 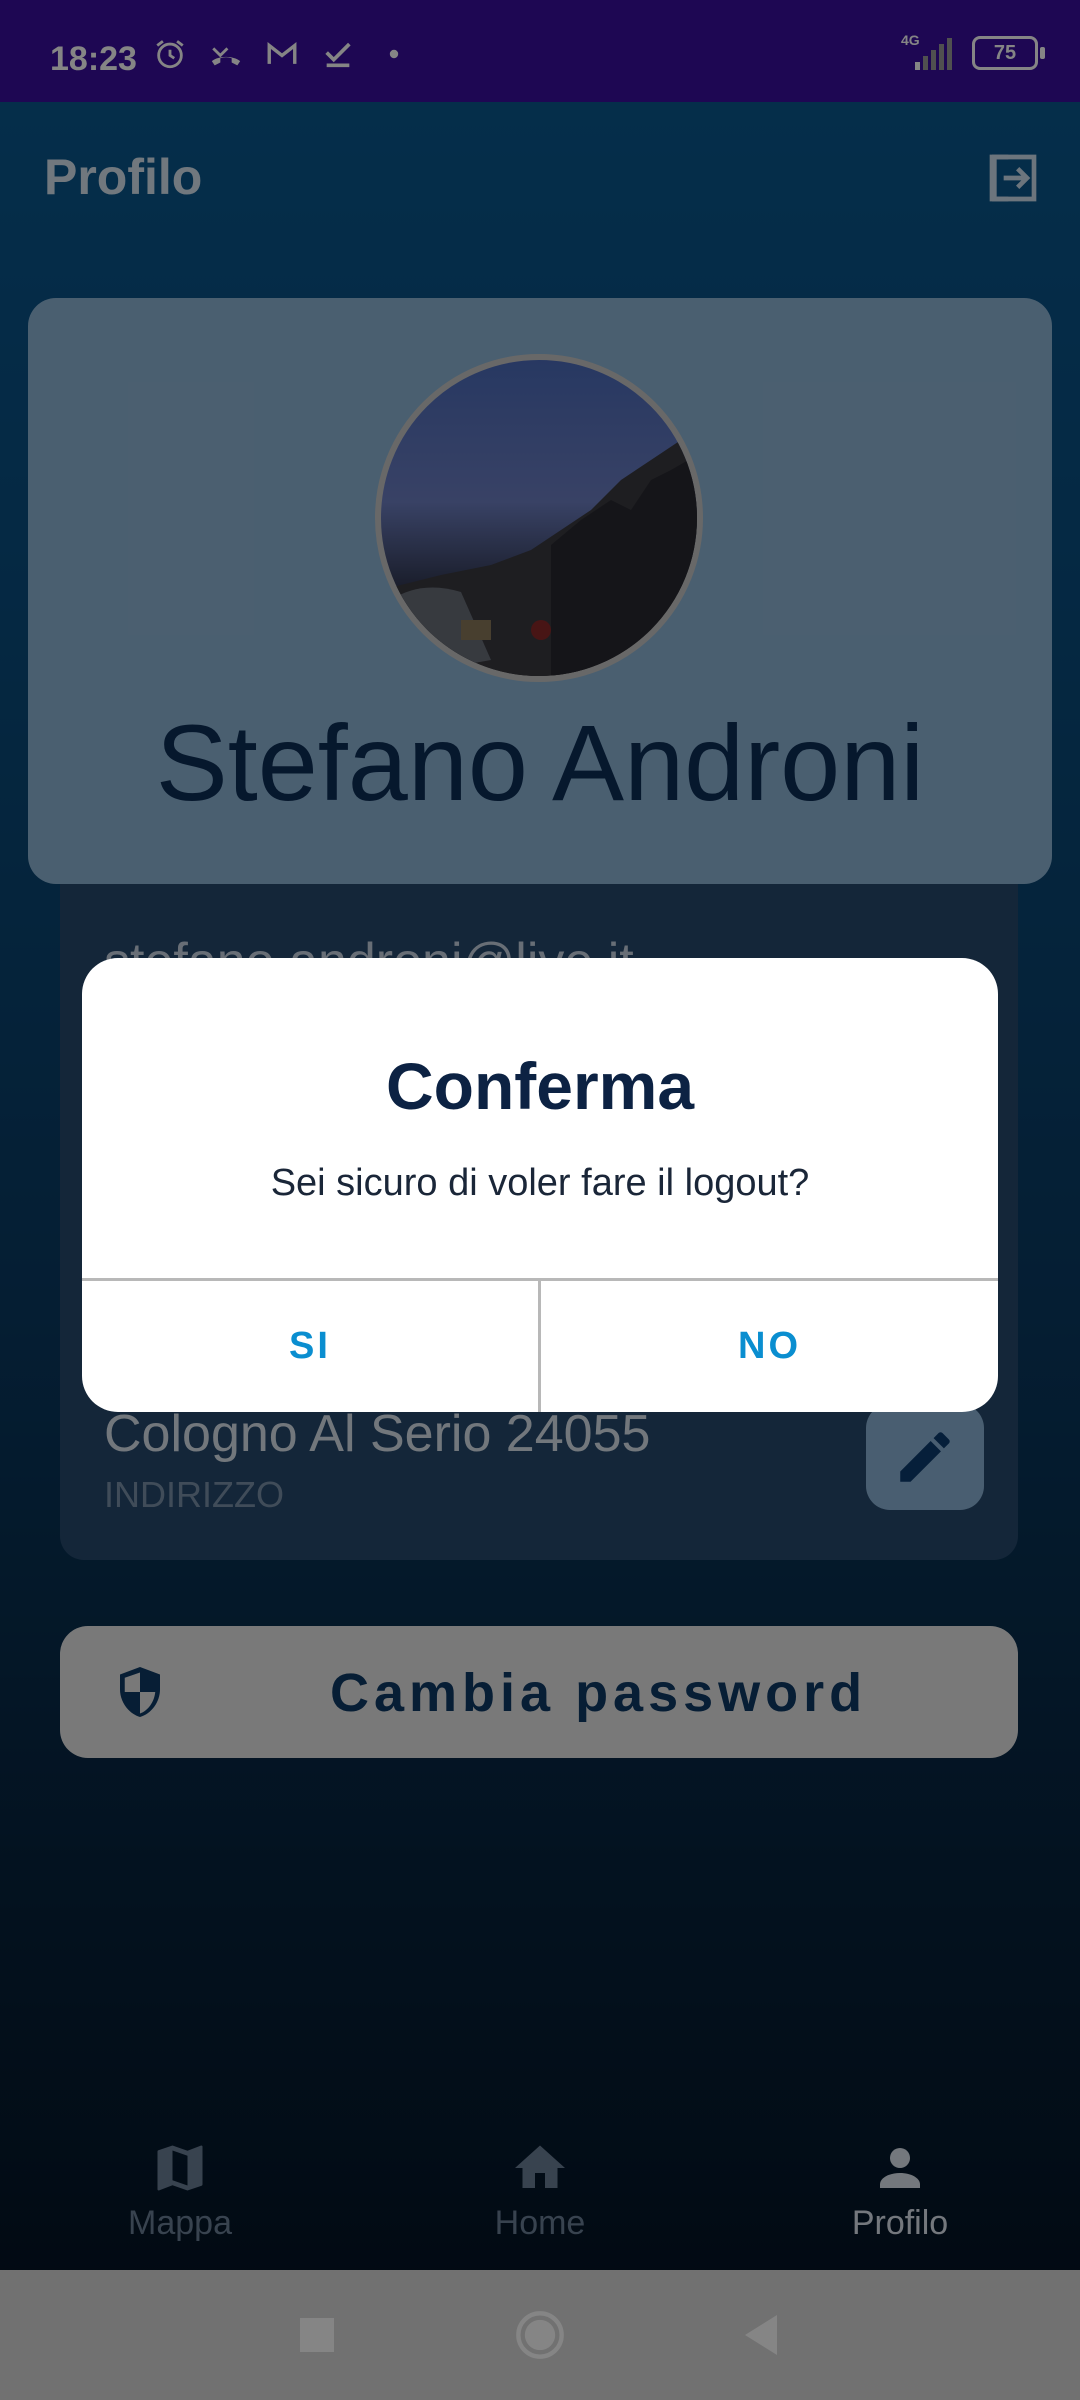 I want to click on dialog-message: Sei sicuro di voler fare il logout?, so click(x=540, y=1183).